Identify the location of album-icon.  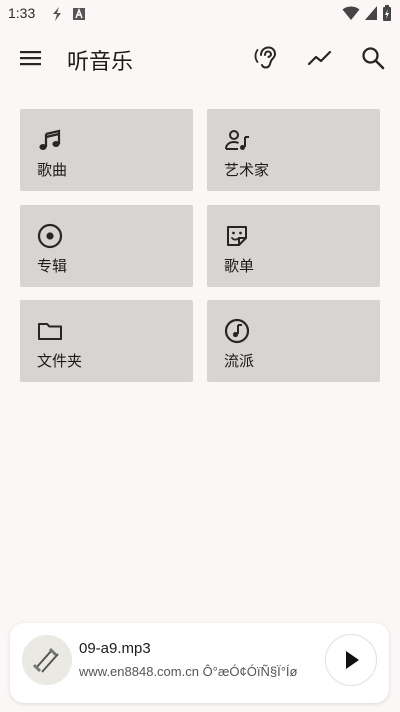
(50, 236).